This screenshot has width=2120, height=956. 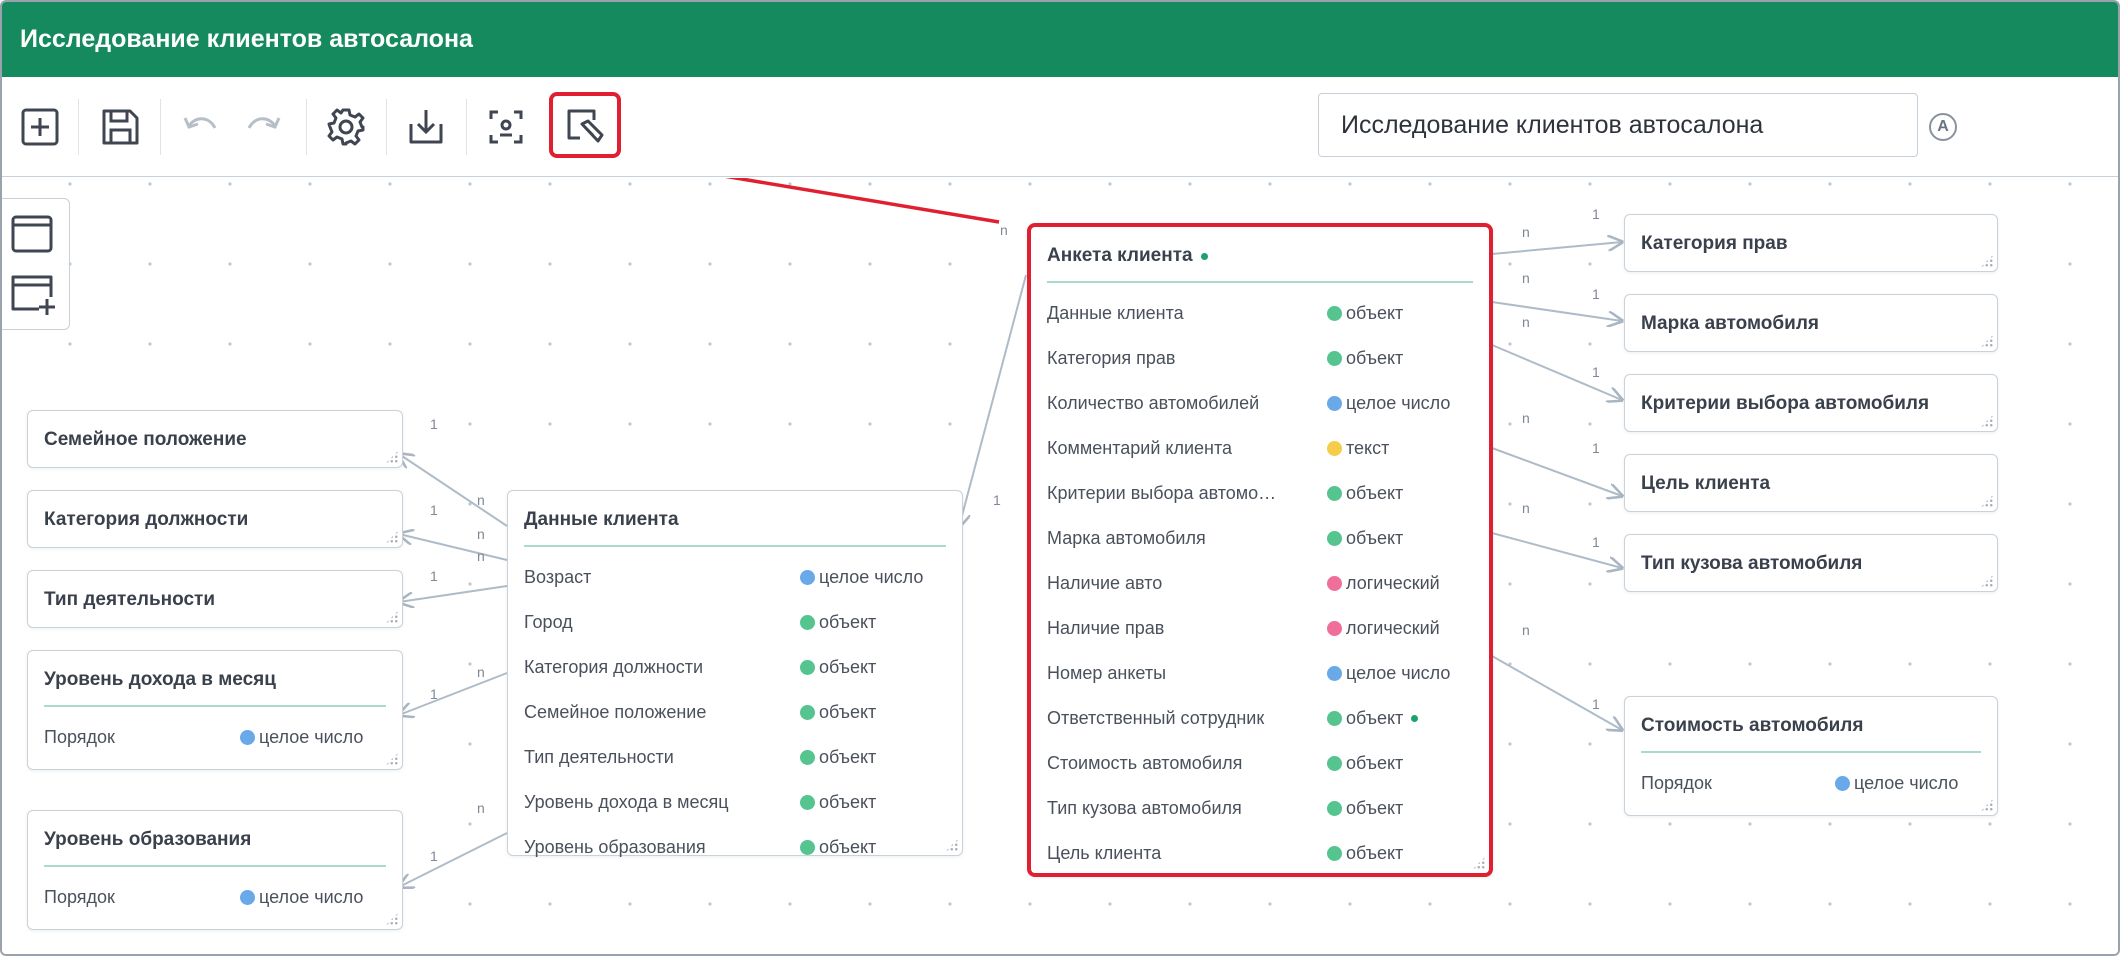 What do you see at coordinates (736, 622) in the screenshot?
I see `attribute-row: Город объект` at bounding box center [736, 622].